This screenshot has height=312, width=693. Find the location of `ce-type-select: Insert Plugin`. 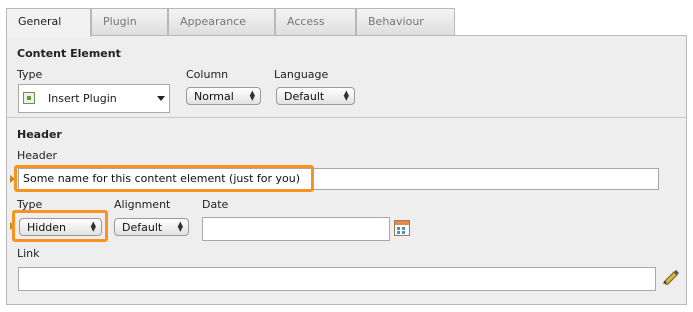

ce-type-select: Insert Plugin is located at coordinates (94, 98).